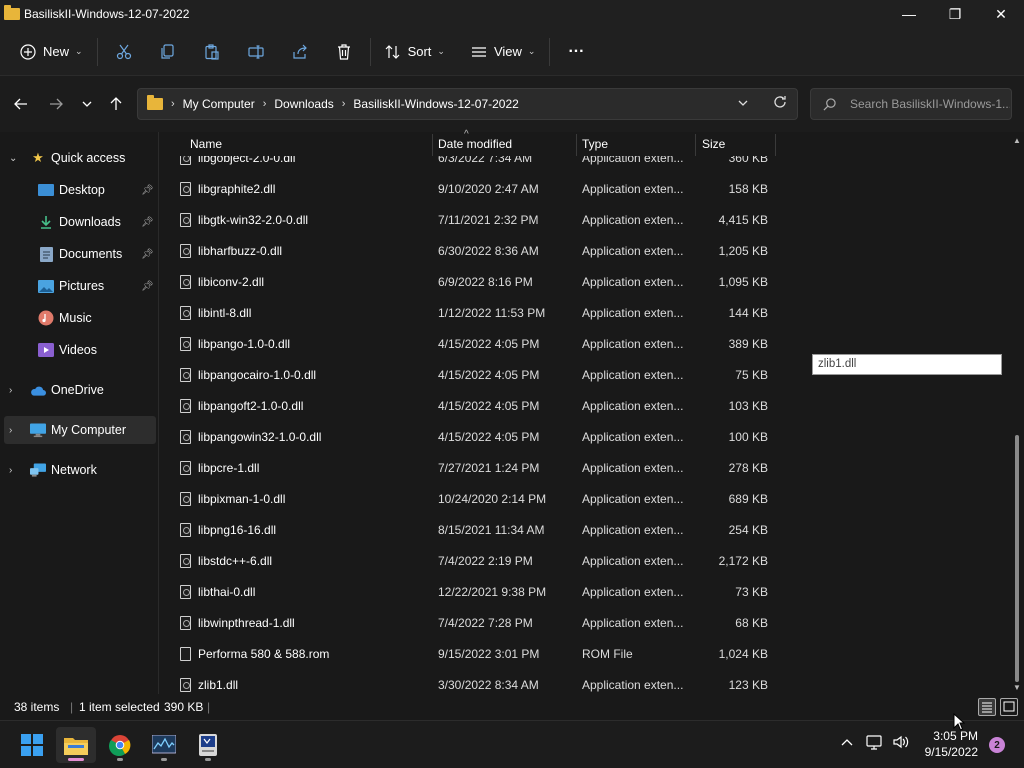 The width and height of the screenshot is (1024, 768). What do you see at coordinates (158, 413) in the screenshot?
I see `pane-divider` at bounding box center [158, 413].